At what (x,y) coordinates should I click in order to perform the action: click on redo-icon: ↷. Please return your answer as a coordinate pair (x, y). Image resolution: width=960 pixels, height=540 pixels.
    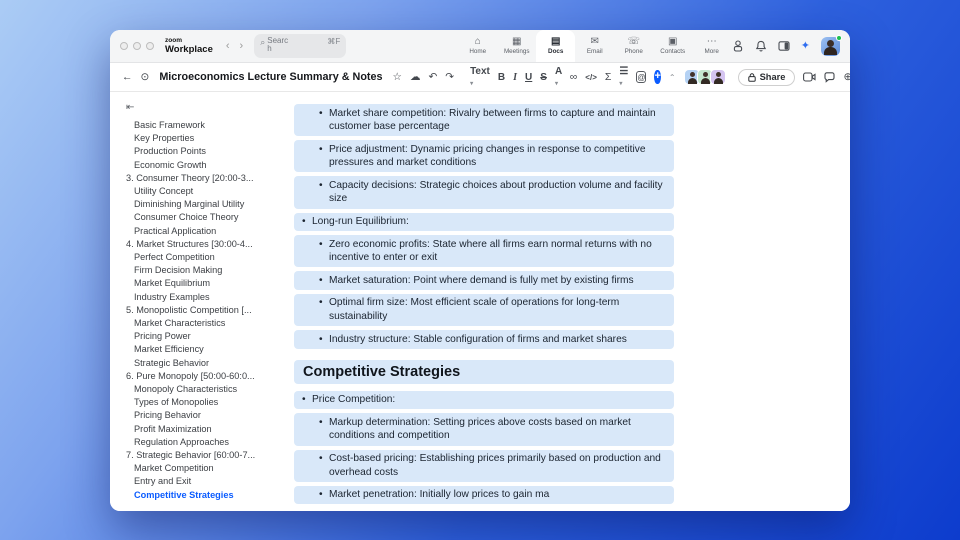
    Looking at the image, I should click on (449, 77).